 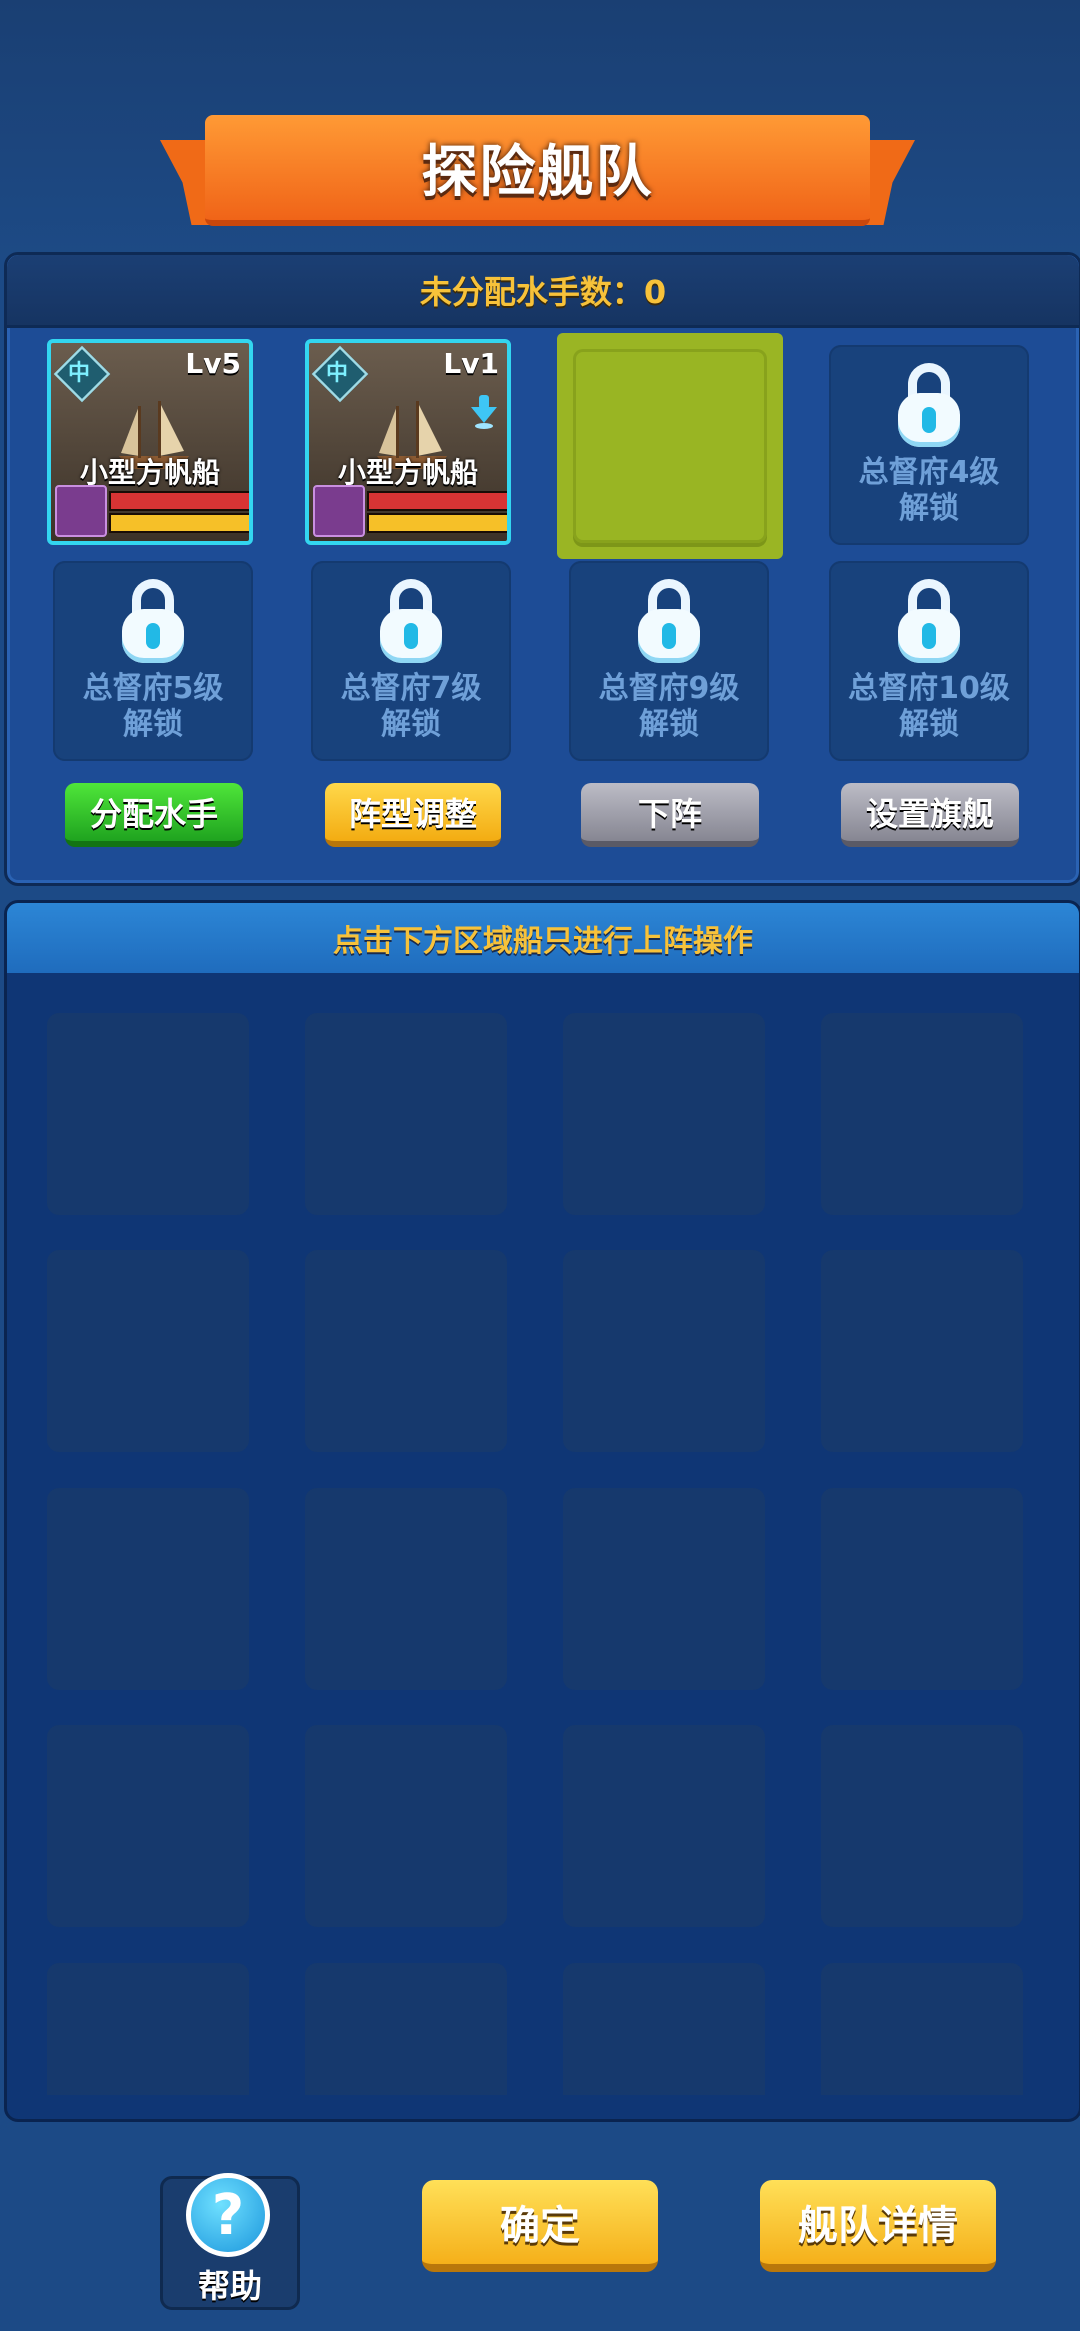 I want to click on ship-level: Lv5, so click(x=213, y=363).